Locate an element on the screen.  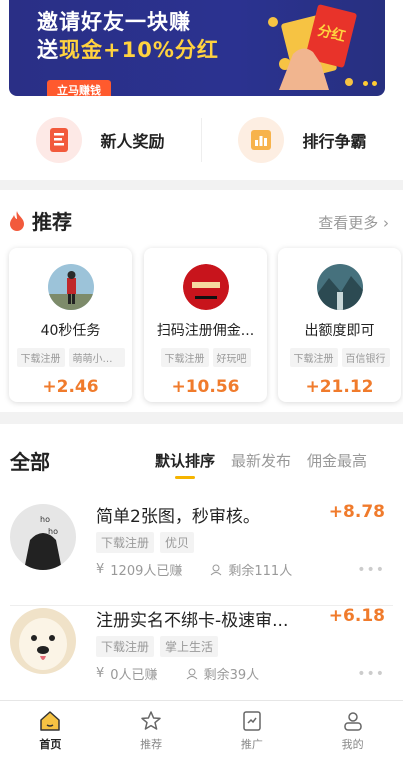
remaining-count: 剩余111人 is located at coordinates (260, 571).